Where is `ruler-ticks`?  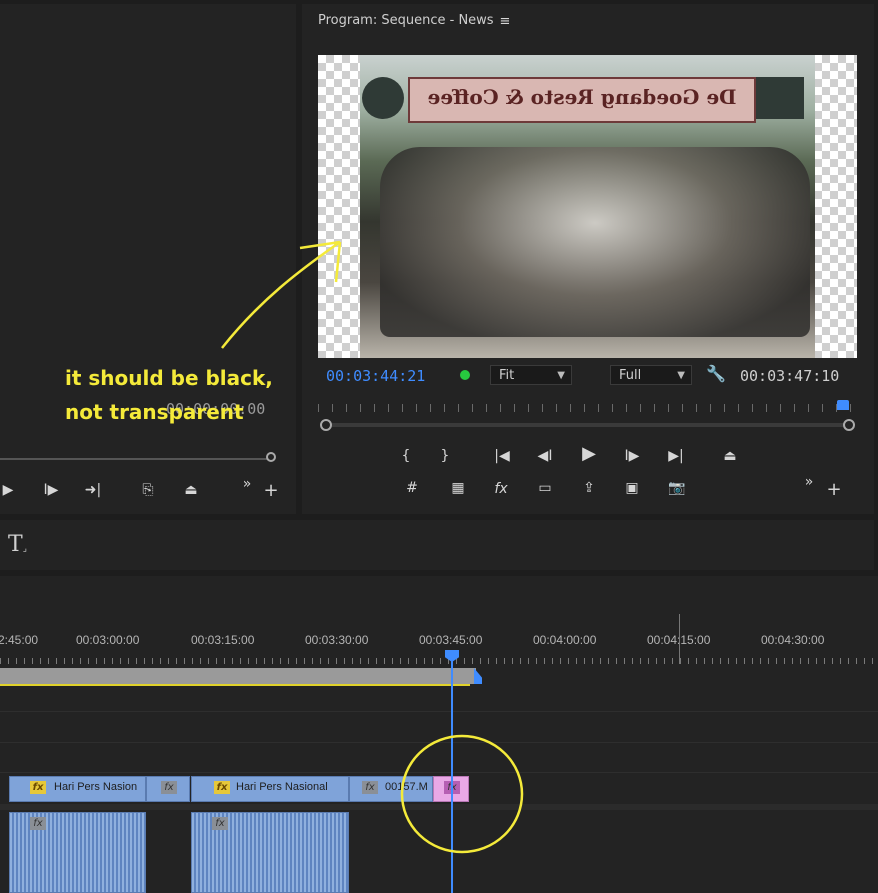
ruler-ticks is located at coordinates (439, 661).